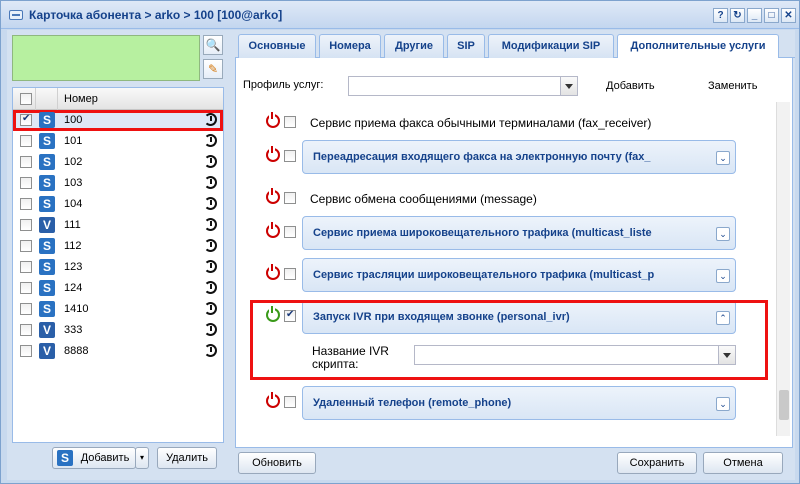 This screenshot has width=800, height=484. Describe the element at coordinates (277, 46) in the screenshot. I see `tab-main: Основные` at that location.